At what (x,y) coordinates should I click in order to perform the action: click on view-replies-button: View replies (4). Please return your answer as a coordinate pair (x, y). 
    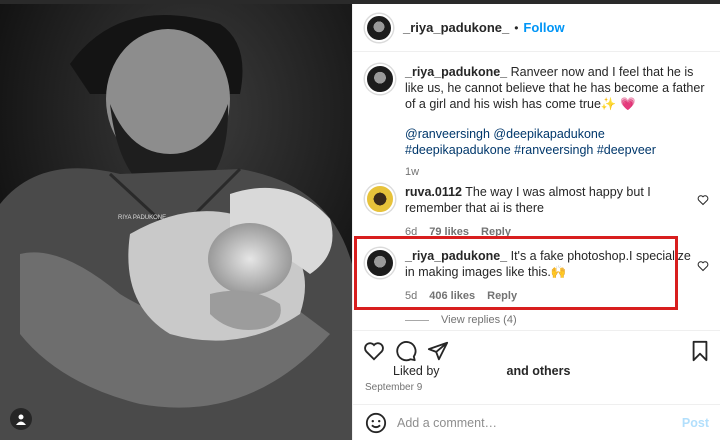
    Looking at the image, I should click on (461, 320).